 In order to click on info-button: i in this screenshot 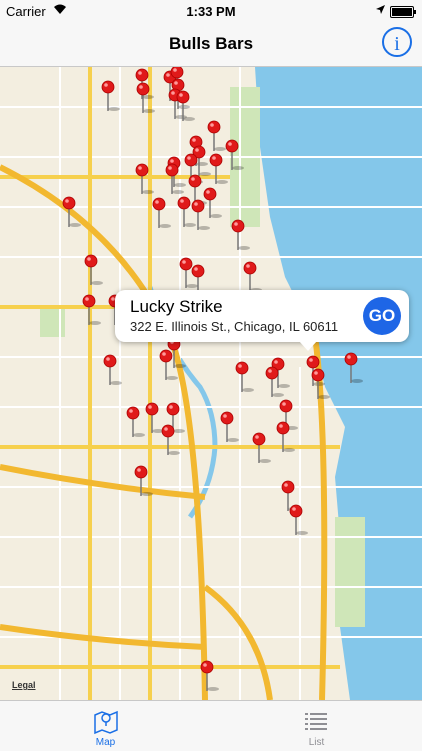, I will do `click(397, 42)`.